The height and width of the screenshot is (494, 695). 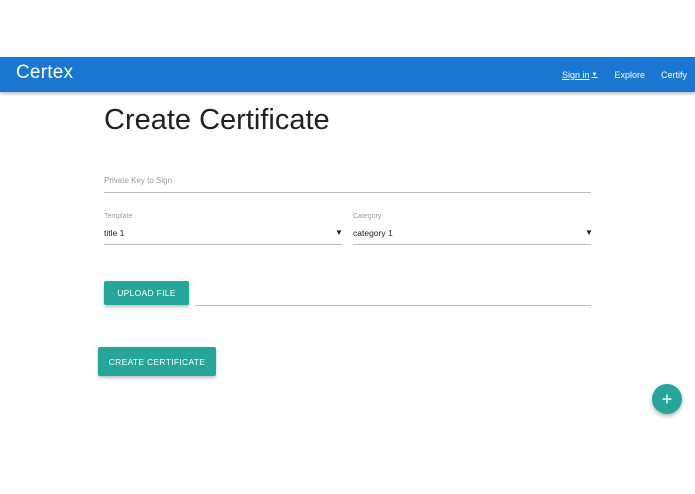 What do you see at coordinates (157, 361) in the screenshot?
I see `create-certificate-button: CREATE CERTIFICATE` at bounding box center [157, 361].